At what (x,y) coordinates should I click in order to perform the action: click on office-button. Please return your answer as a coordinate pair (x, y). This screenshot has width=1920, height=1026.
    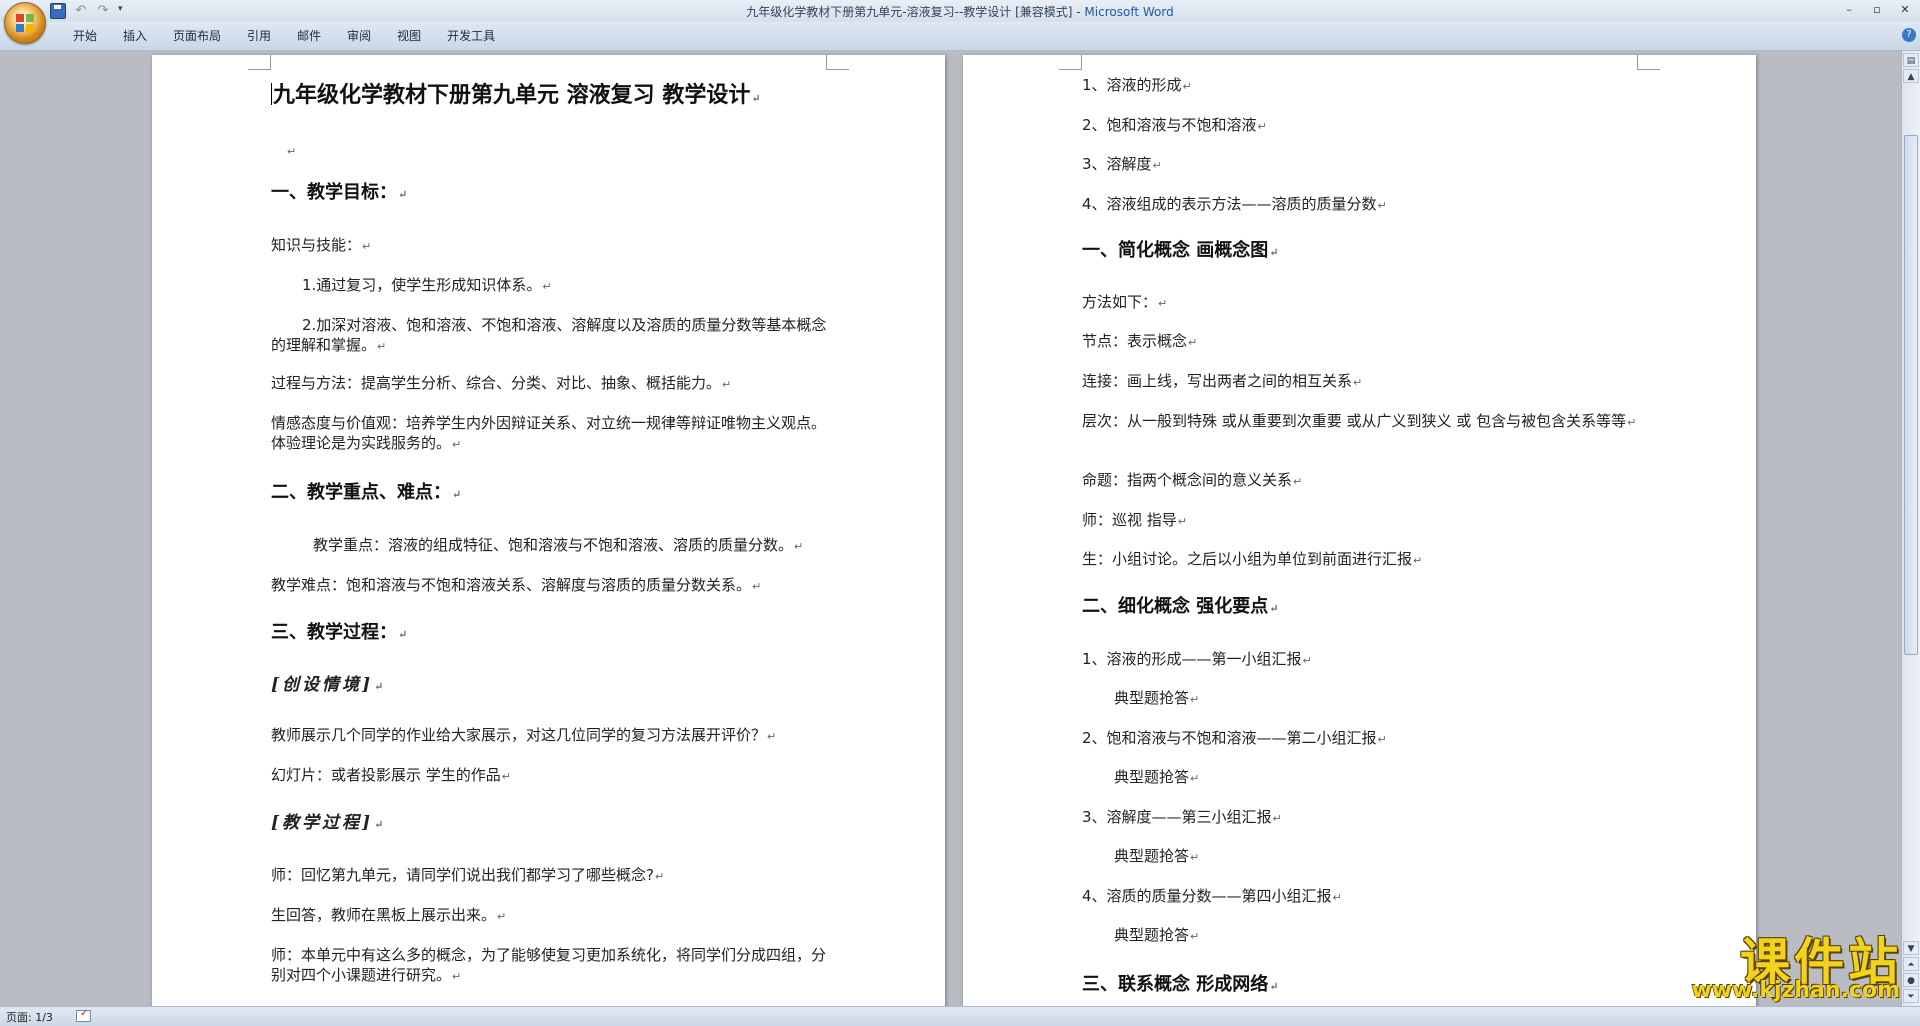
    Looking at the image, I should click on (25, 23).